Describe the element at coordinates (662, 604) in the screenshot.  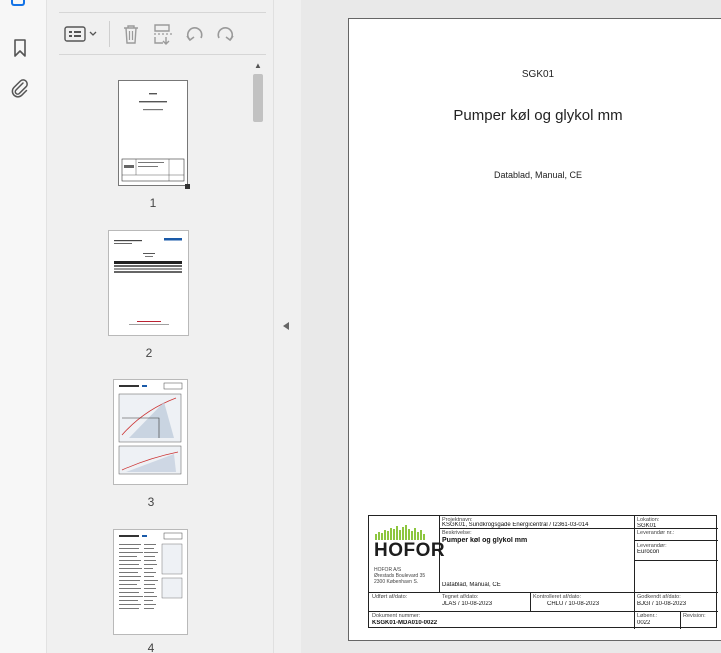
I see `godkendt-value: BJGI / 10-08-2023` at that location.